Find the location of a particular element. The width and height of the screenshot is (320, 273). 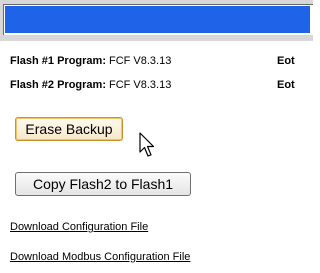

flash-1-program-label: Flash #1 Program: is located at coordinates (58, 61).